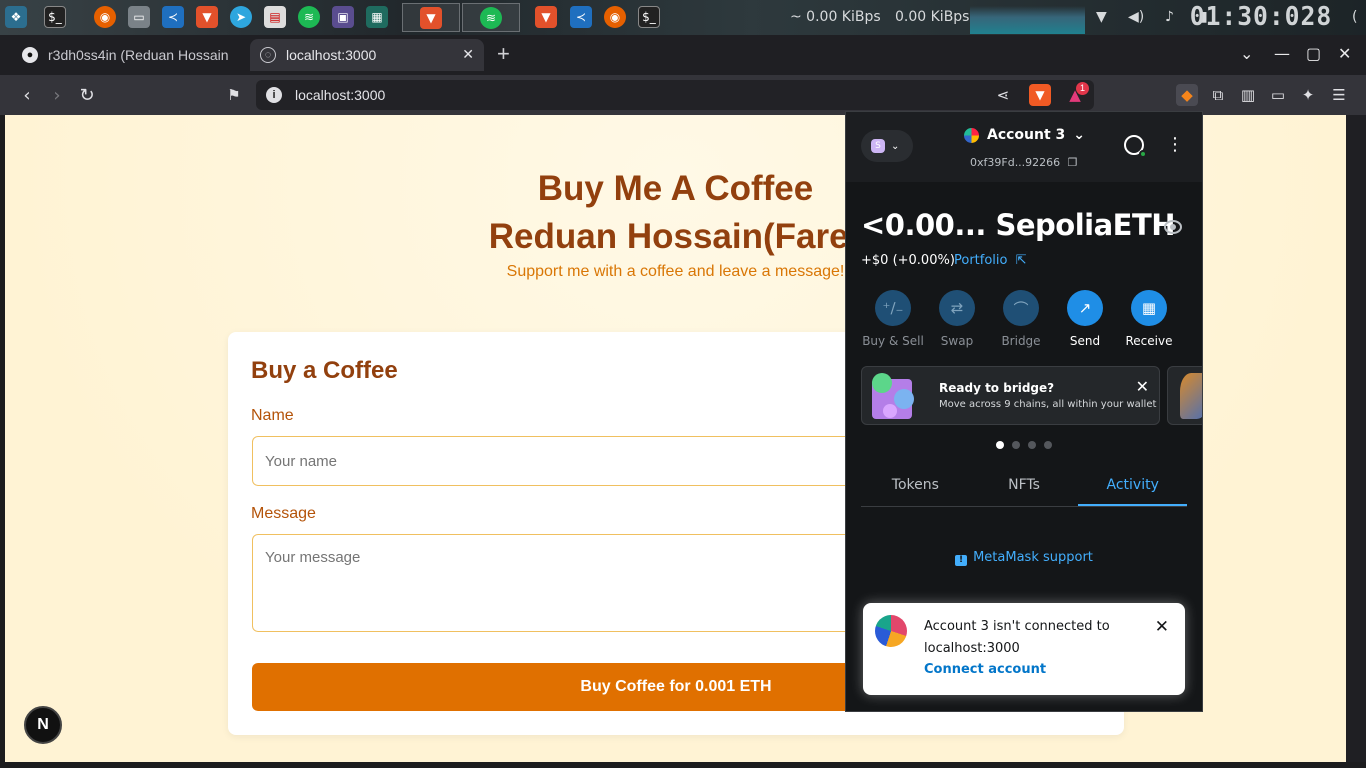 The image size is (1366, 768). I want to click on more-options-icon: ⋮, so click(1175, 144).